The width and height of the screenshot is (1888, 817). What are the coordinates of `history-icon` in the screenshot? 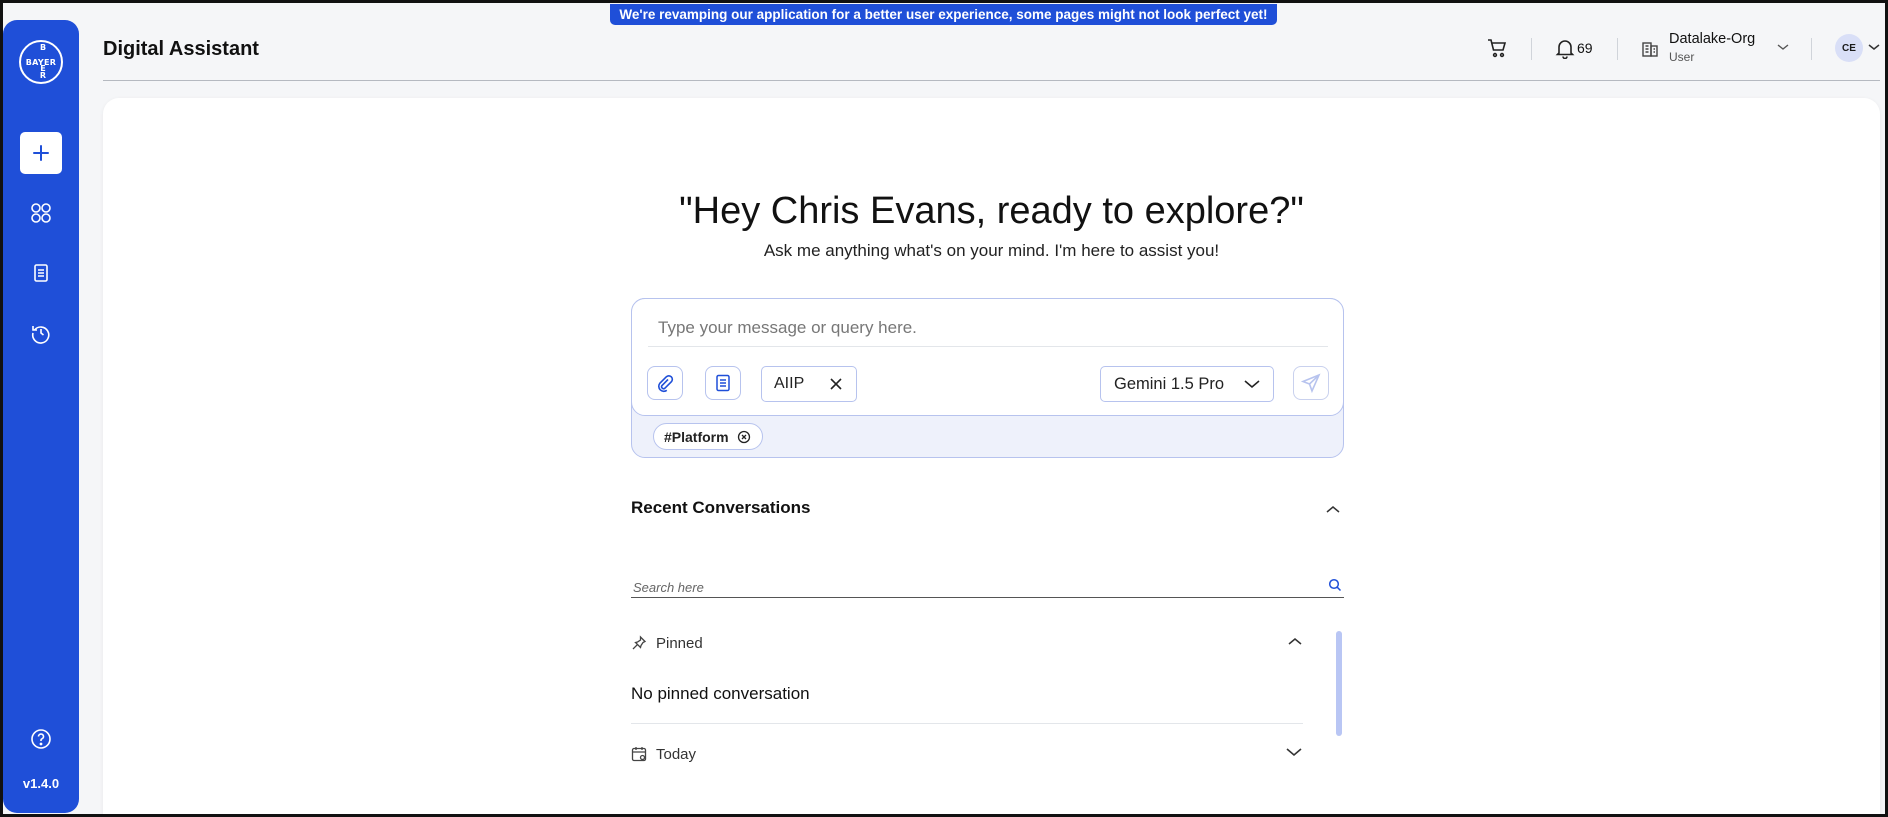 It's located at (40, 335).